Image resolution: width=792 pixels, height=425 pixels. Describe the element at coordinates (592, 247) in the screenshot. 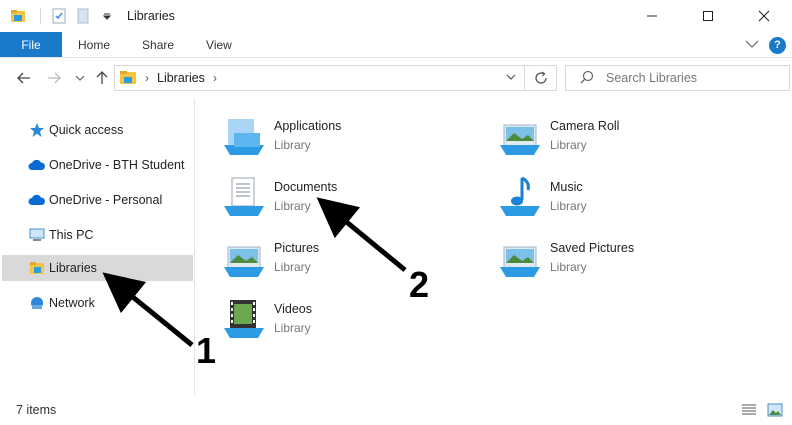

I see `library-name: Saved Pictures` at that location.